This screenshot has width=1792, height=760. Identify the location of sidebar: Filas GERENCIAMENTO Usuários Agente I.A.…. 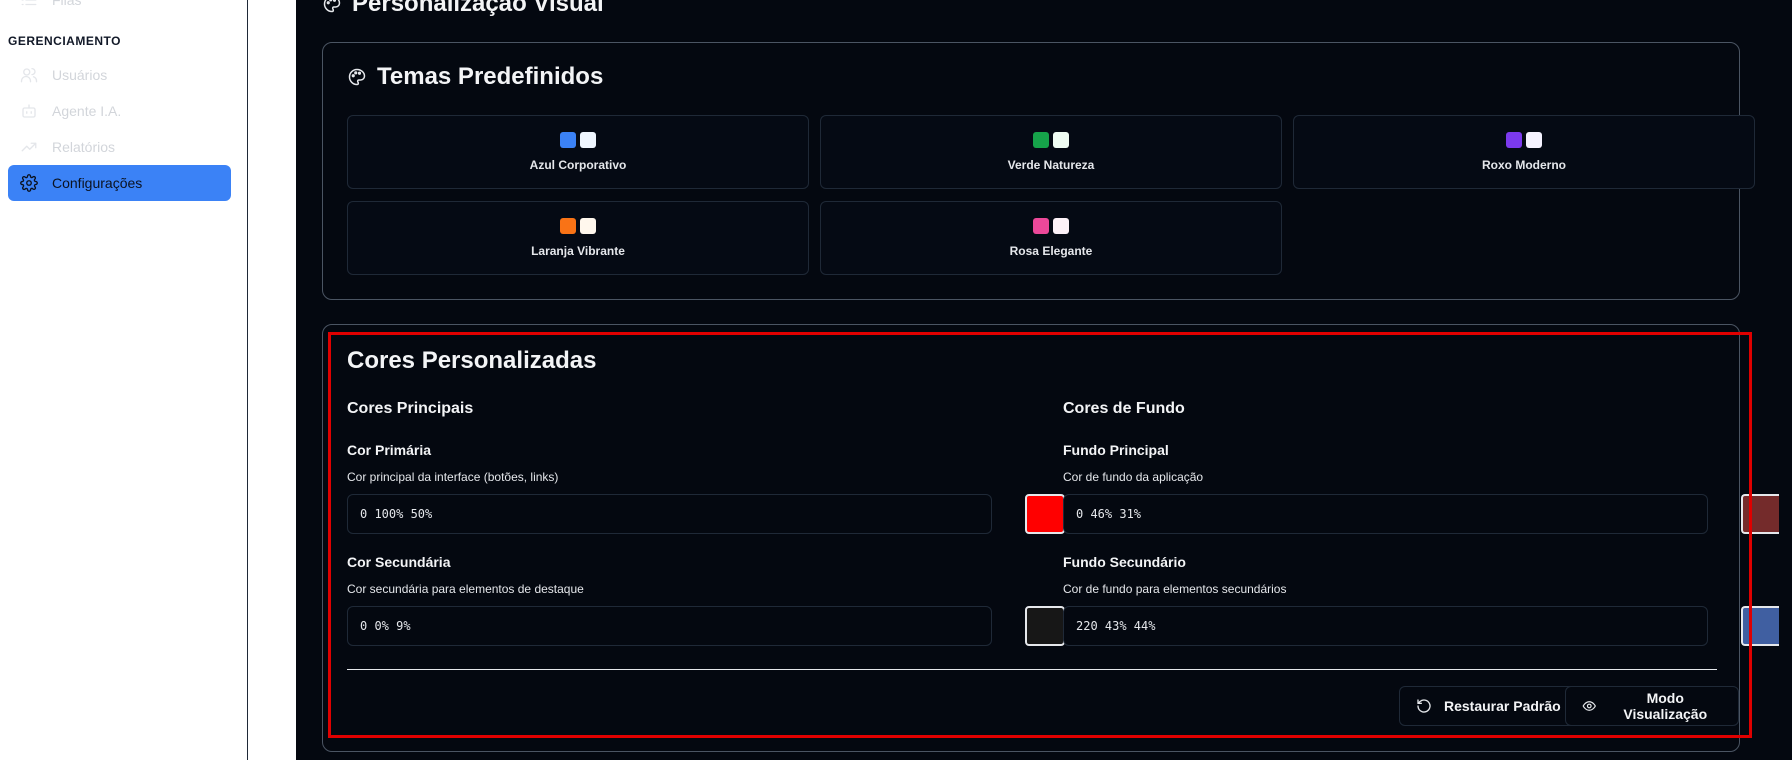
(124, 380).